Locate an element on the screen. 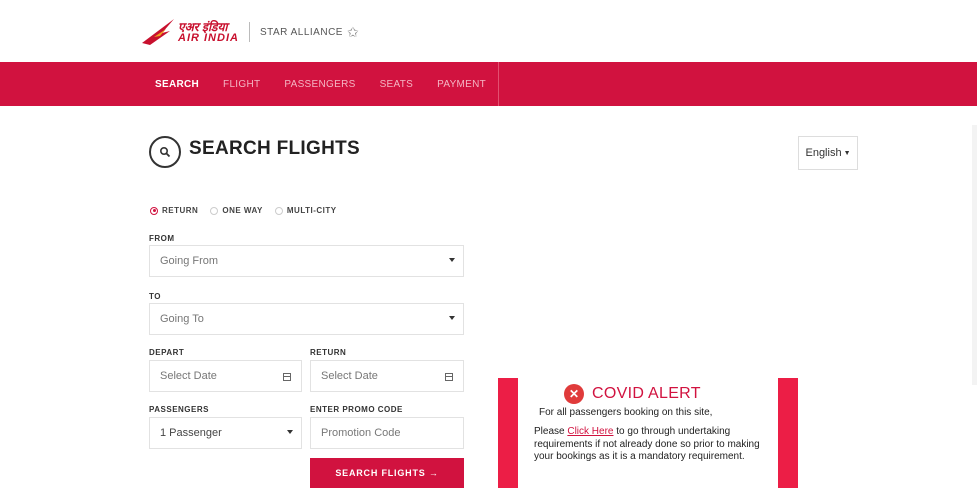  trip-option-one-way: ONE WAY is located at coordinates (236, 210).